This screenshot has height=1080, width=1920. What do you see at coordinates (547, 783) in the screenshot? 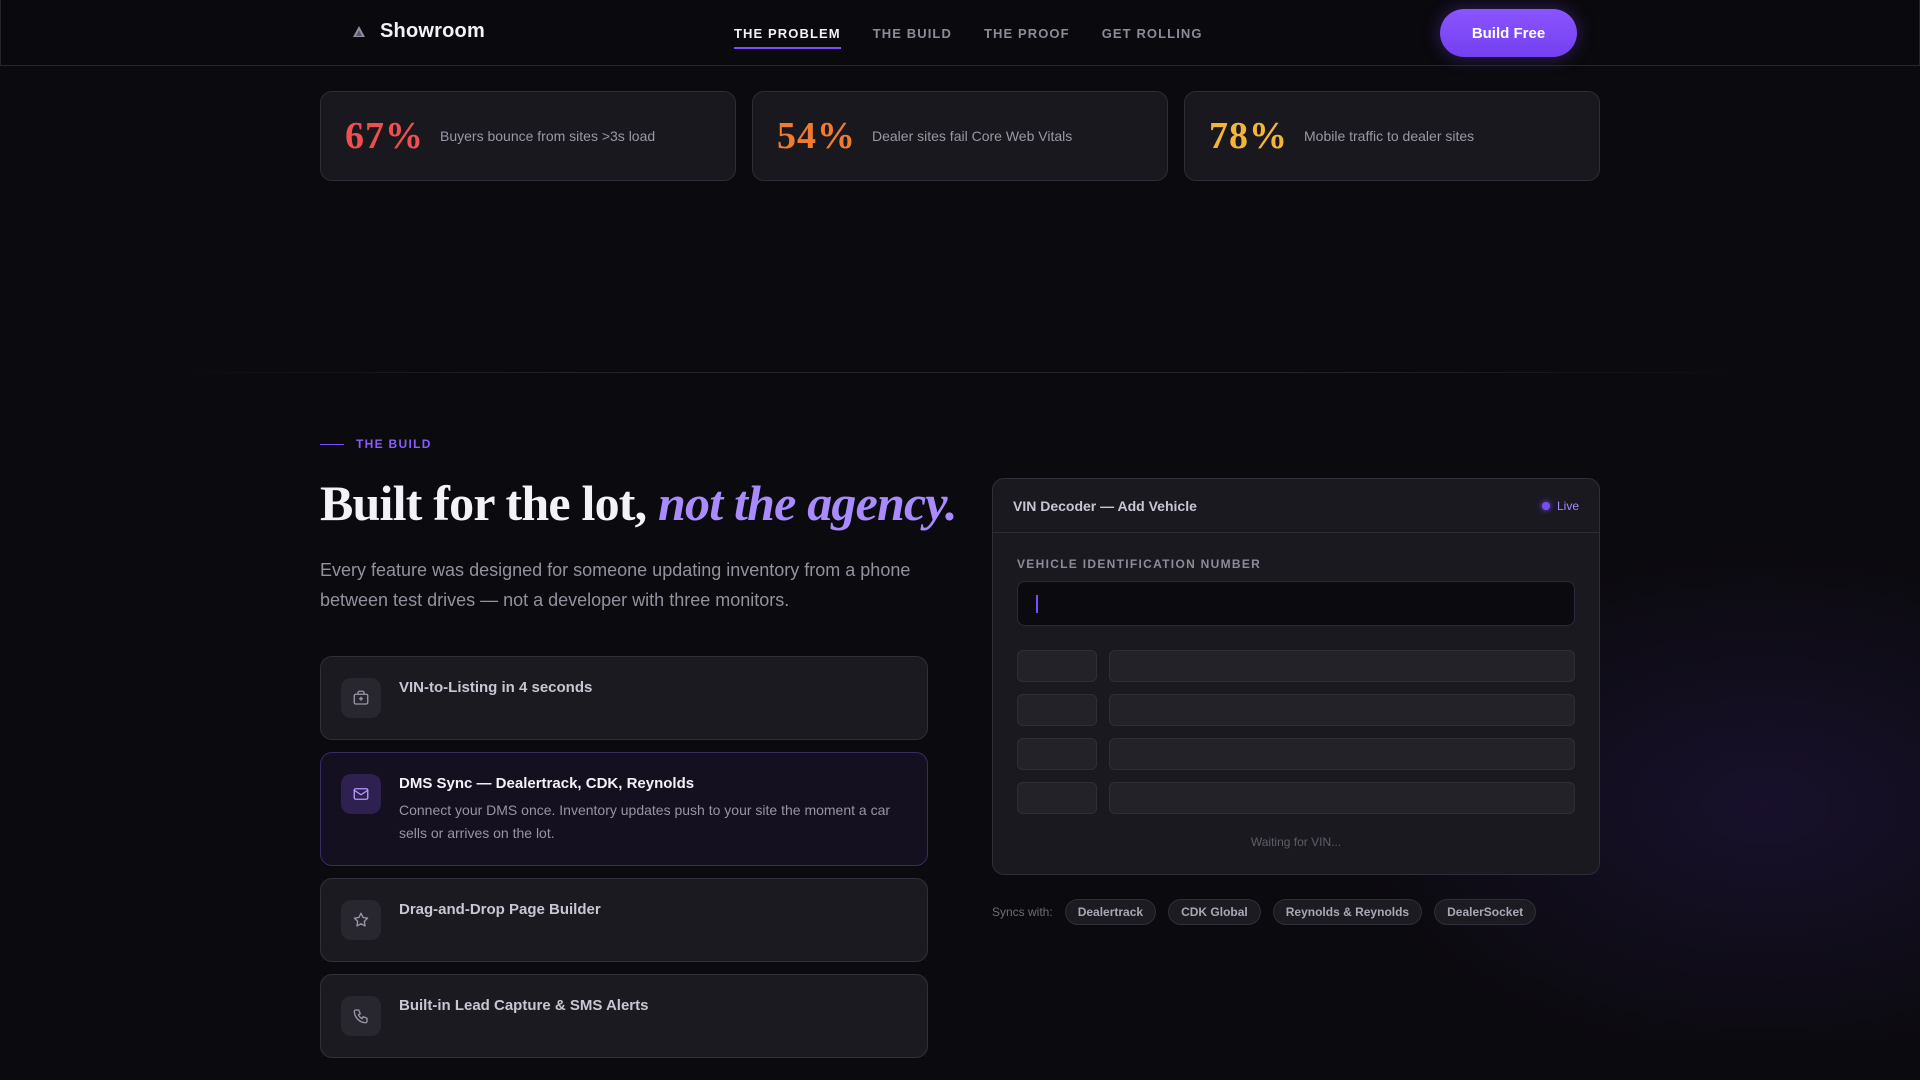
I see `feature-title: DMS Sync — Dealertrack, CDK, Reynolds` at bounding box center [547, 783].